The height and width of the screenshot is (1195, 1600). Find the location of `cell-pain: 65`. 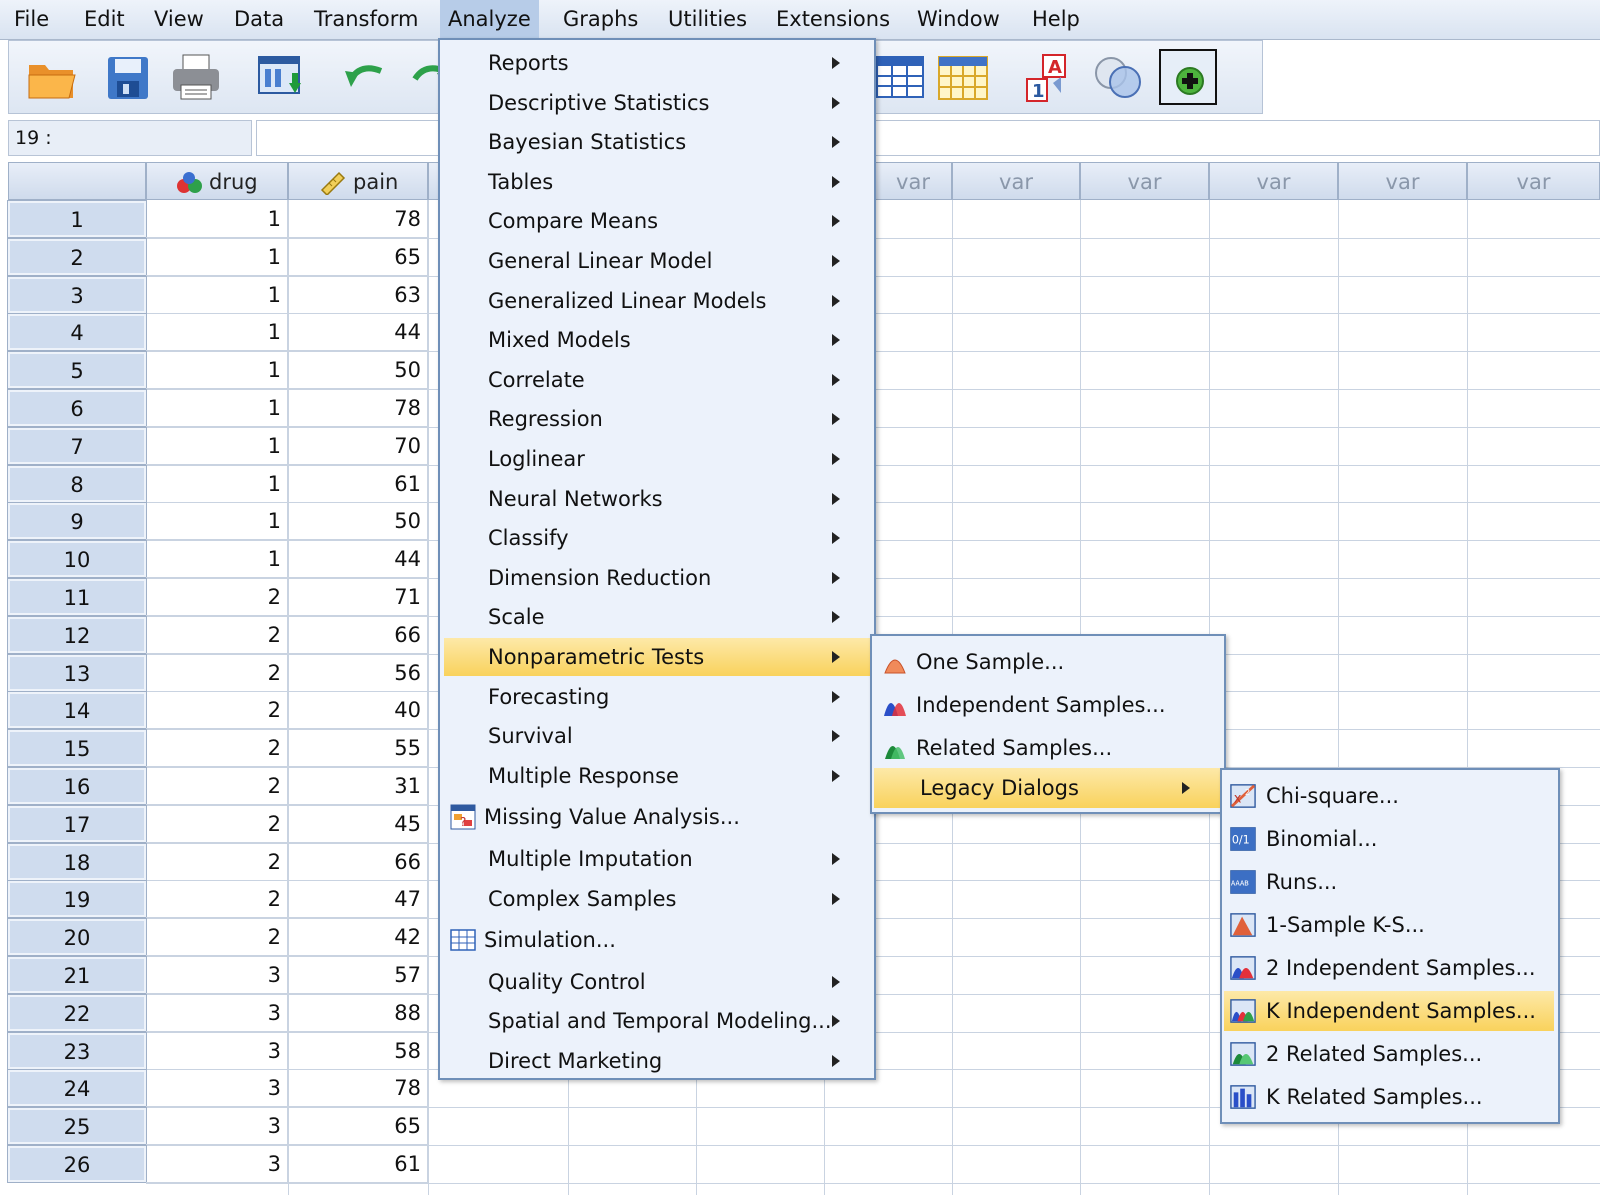

cell-pain: 65 is located at coordinates (358, 256).